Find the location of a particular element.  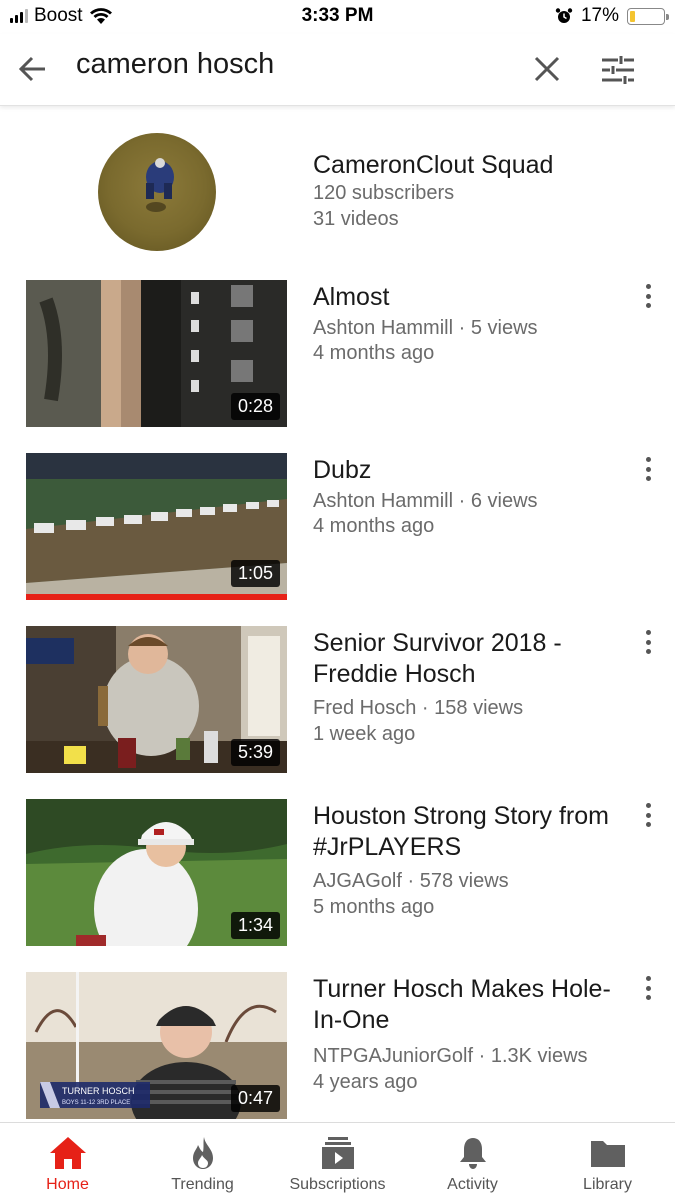

video-duration: 0:28 is located at coordinates (255, 406).